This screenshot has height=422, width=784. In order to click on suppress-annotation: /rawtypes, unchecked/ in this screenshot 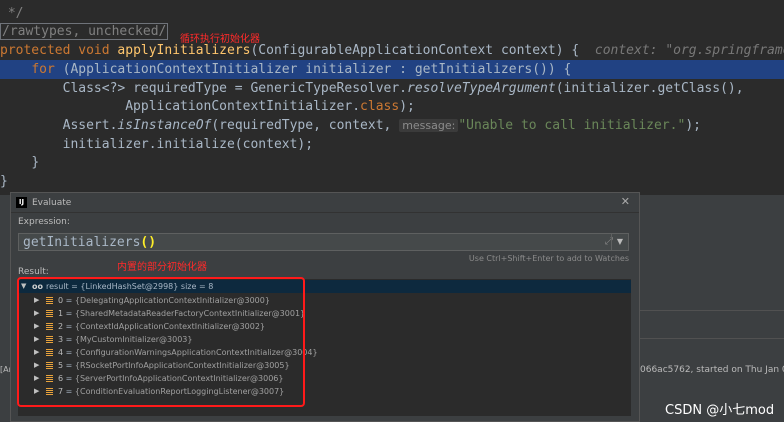, I will do `click(84, 31)`.